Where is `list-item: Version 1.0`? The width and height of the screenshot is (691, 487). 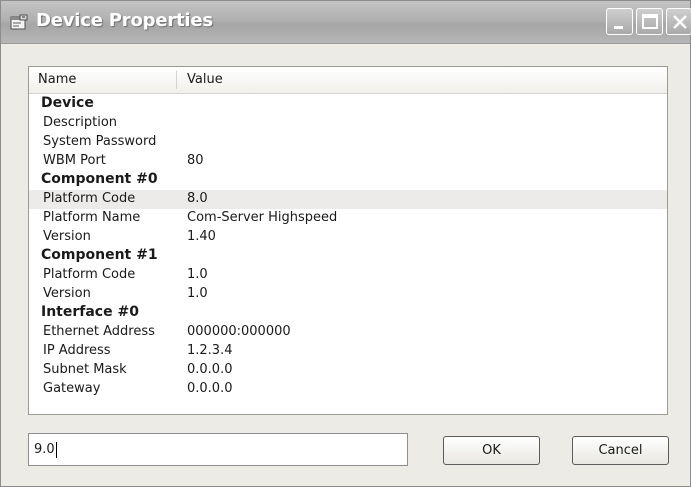
list-item: Version 1.0 is located at coordinates (348, 294).